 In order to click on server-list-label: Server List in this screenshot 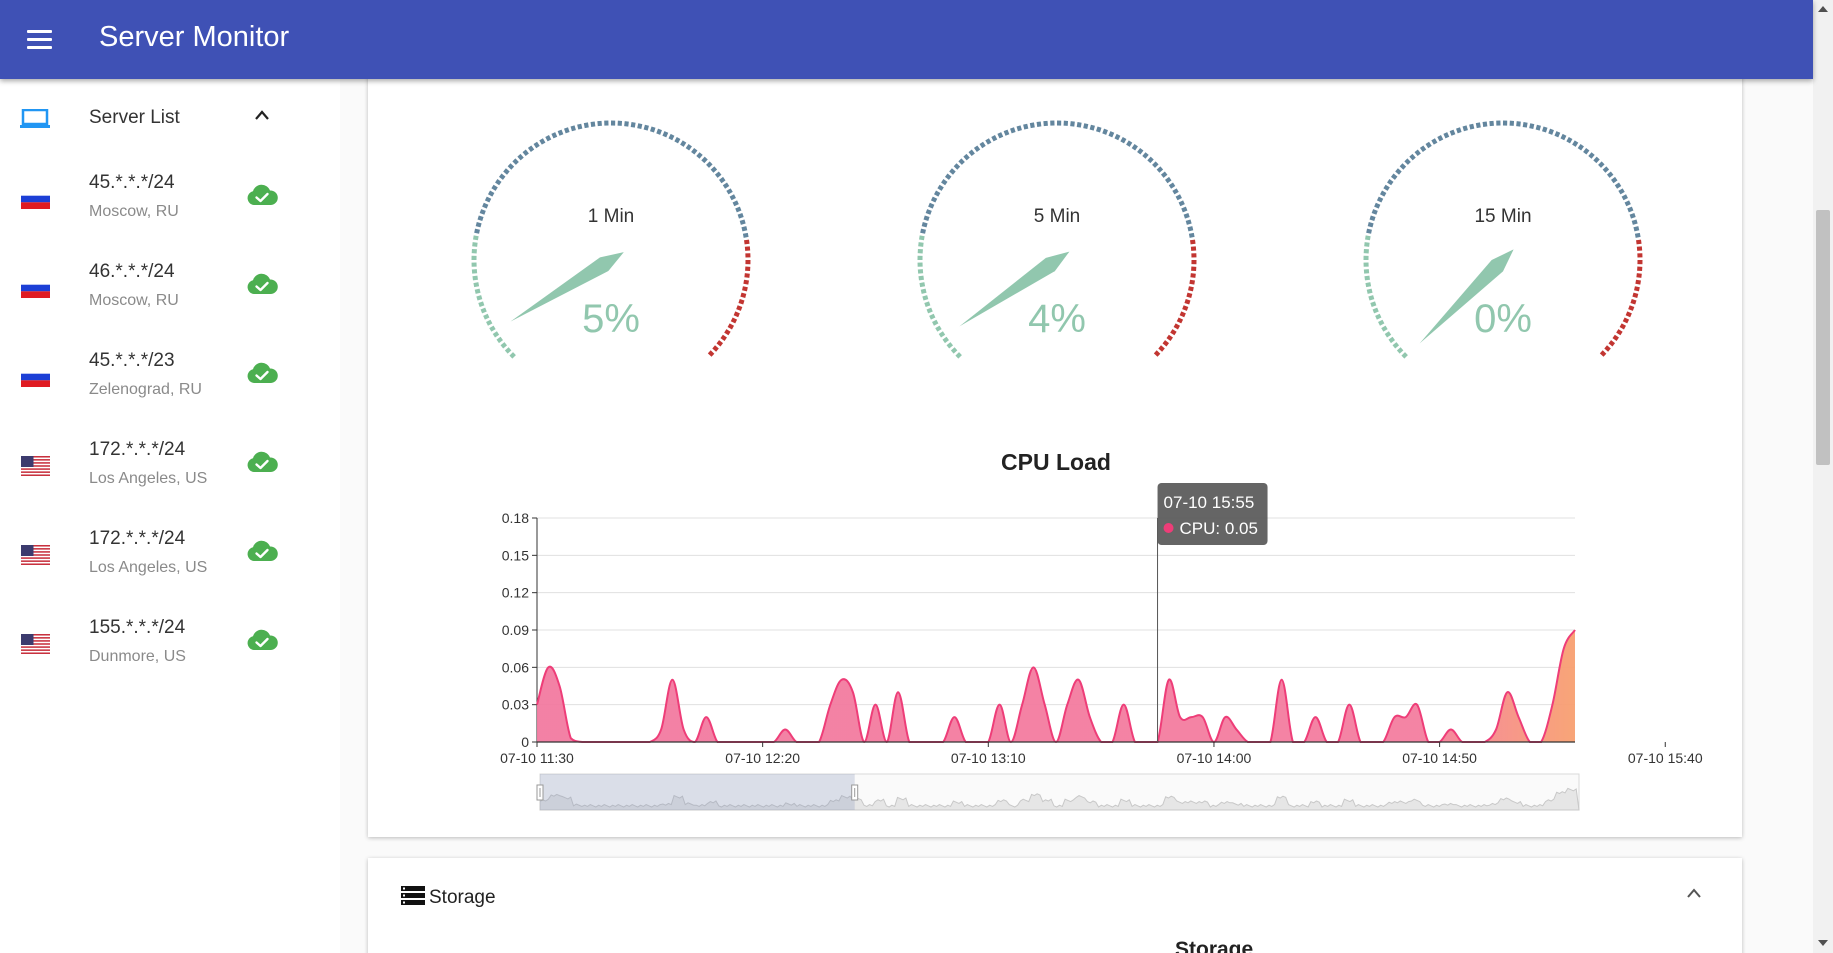, I will do `click(134, 117)`.